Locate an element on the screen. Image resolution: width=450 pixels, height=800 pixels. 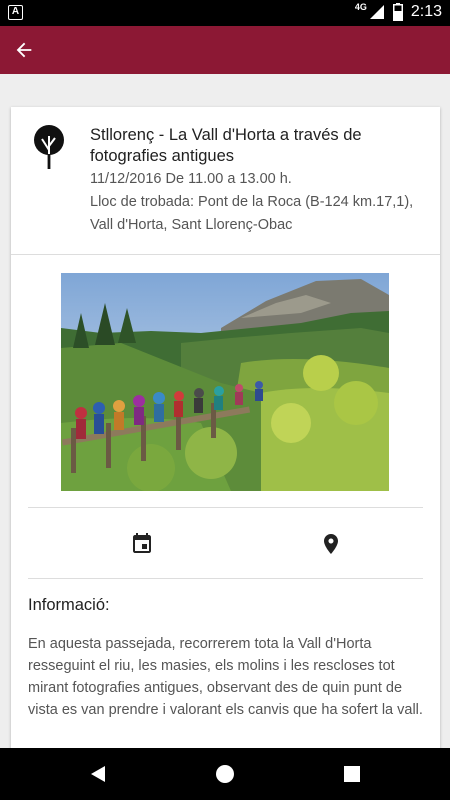
back-button is located at coordinates (24, 50).